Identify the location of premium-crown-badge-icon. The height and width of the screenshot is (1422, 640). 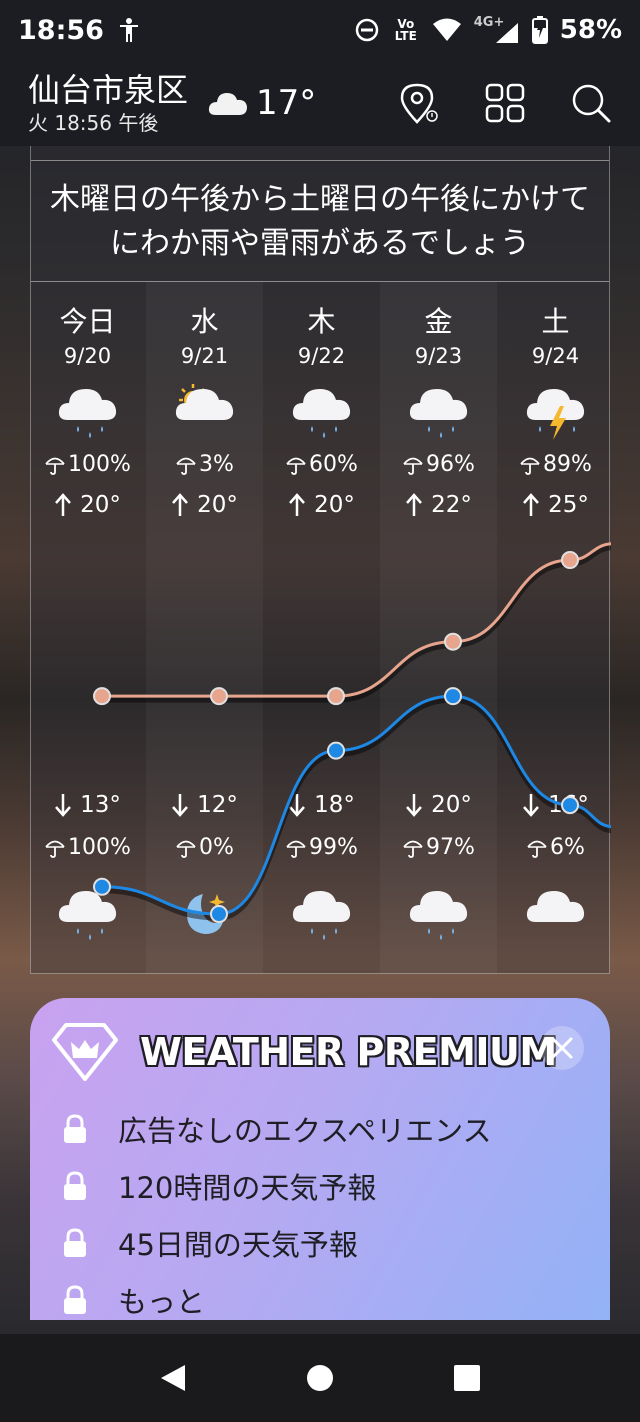
(85, 1052).